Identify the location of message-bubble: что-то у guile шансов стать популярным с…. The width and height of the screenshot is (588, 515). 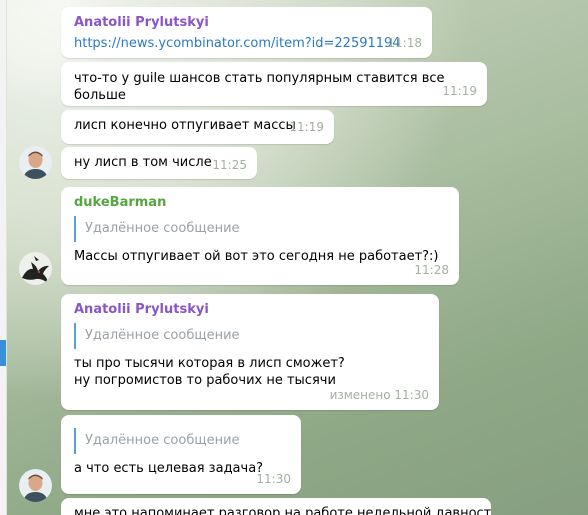
(274, 84).